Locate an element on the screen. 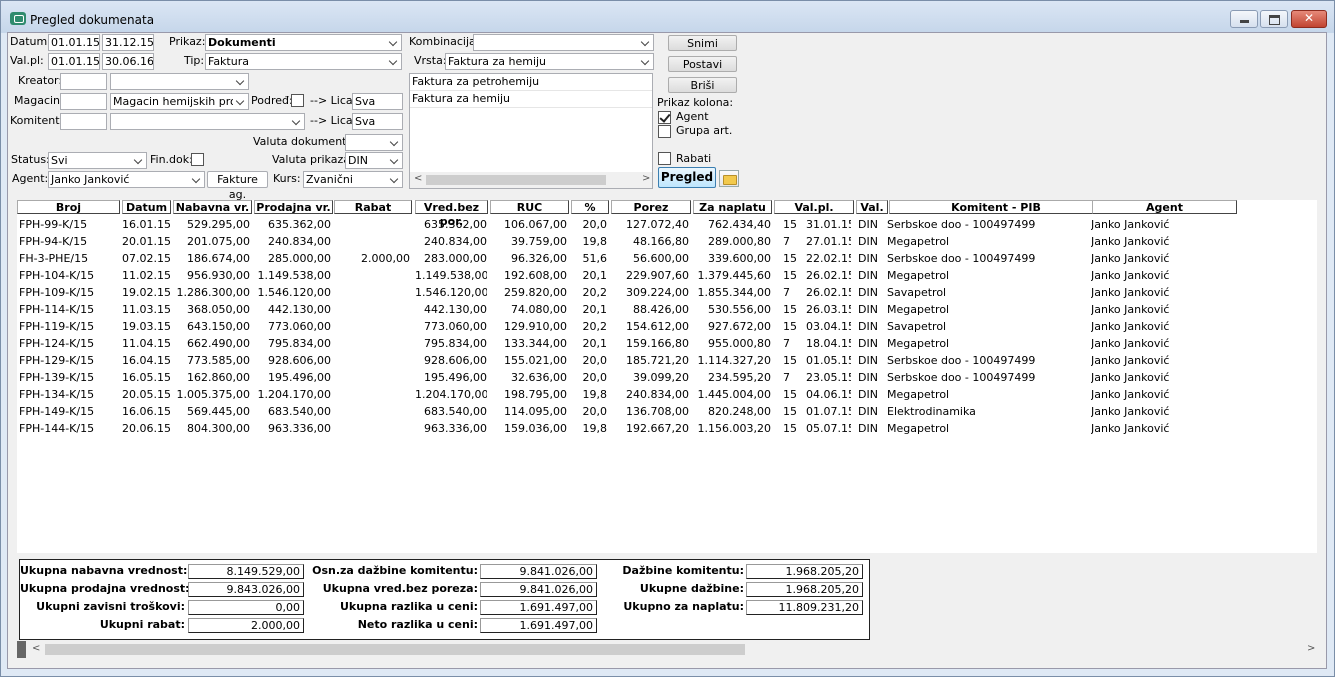  brisi-button: Briši is located at coordinates (702, 85).